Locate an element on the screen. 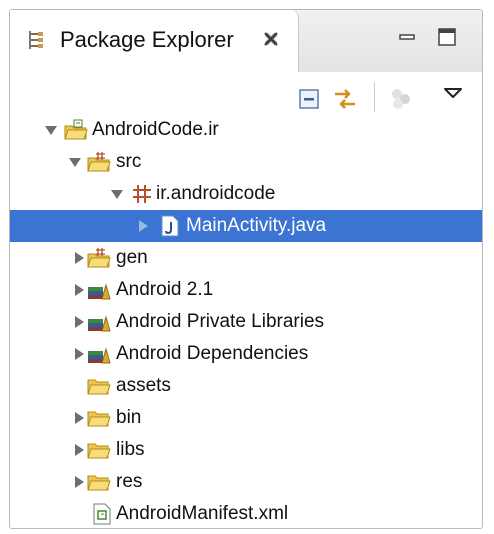 The image size is (494, 534). tree-item-label: Android 2.1 is located at coordinates (165, 289).